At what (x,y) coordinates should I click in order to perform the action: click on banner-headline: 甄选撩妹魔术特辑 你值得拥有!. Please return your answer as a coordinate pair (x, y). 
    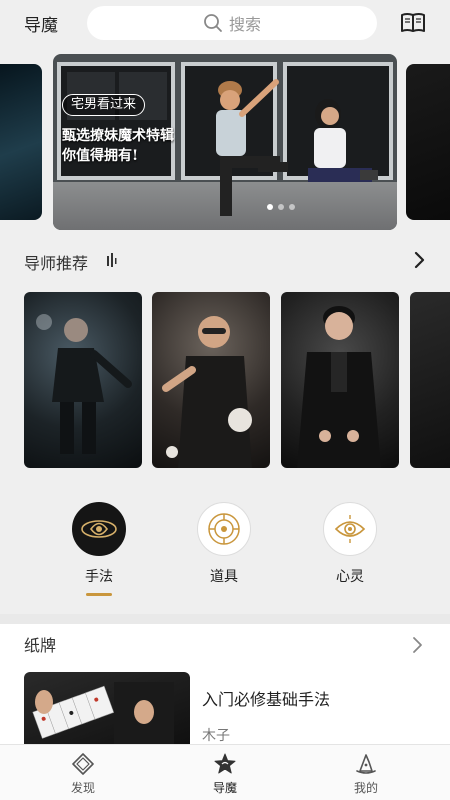
    Looking at the image, I should click on (118, 146).